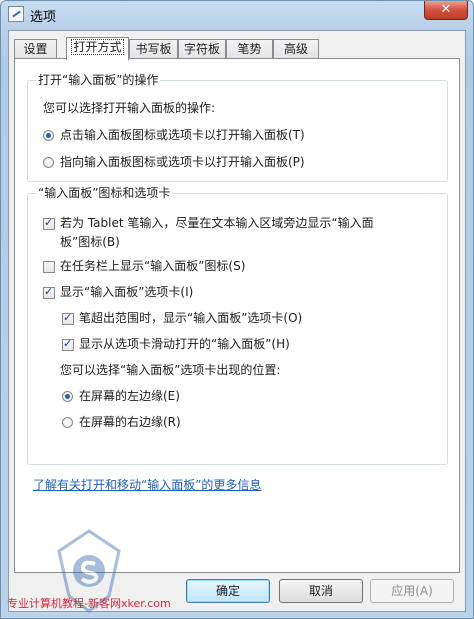  I want to click on checkbox-tablet-icon-label-line1: 若为 Tablet 笔输入，尽量在文本输入区域旁边显示“输入面, so click(217, 223).